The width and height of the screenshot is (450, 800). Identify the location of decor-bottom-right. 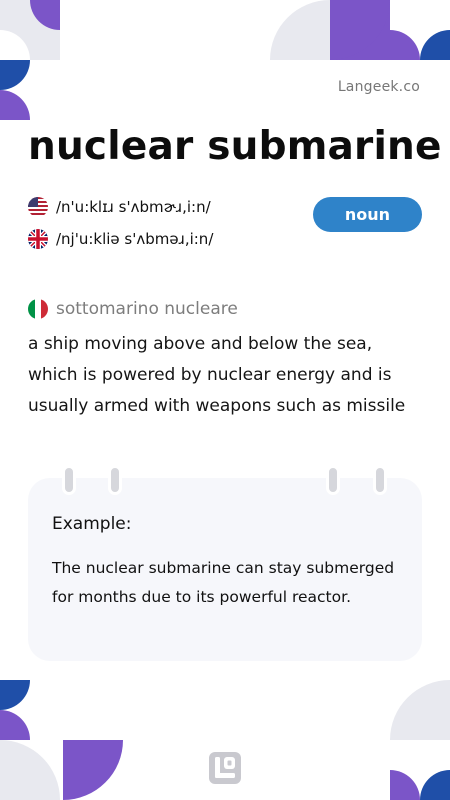
(420, 740).